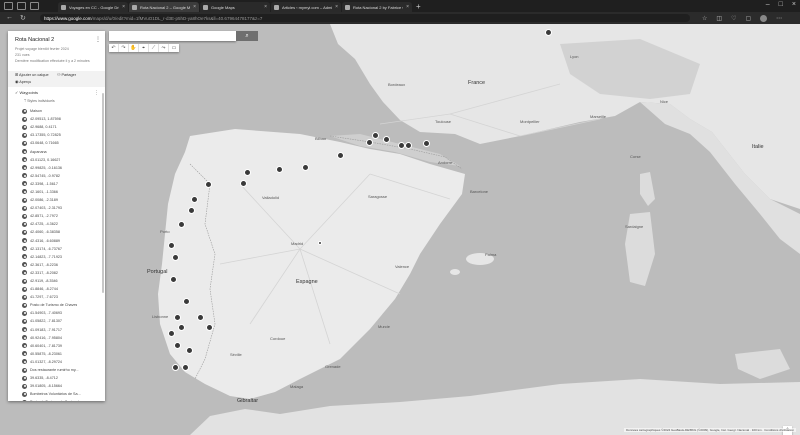  What do you see at coordinates (62, 305) in the screenshot?
I see `list-item: Posto de Turismo de Chaves` at bounding box center [62, 305].